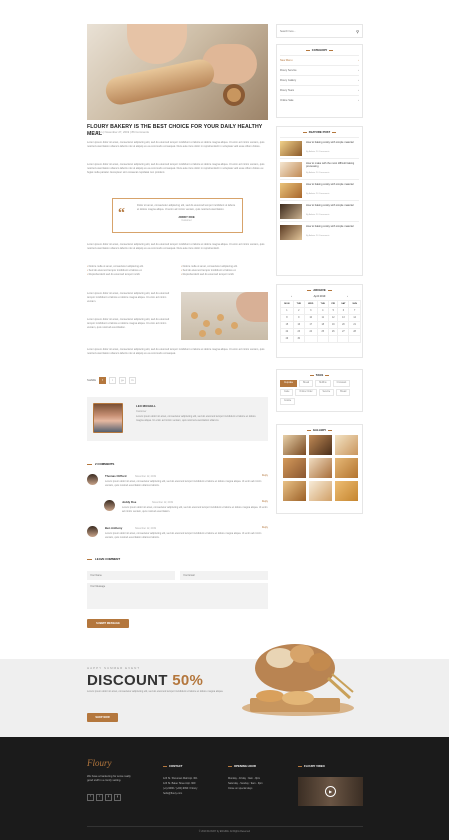  What do you see at coordinates (186, 221) in the screenshot?
I see `quote-role: Customer` at bounding box center [186, 221].